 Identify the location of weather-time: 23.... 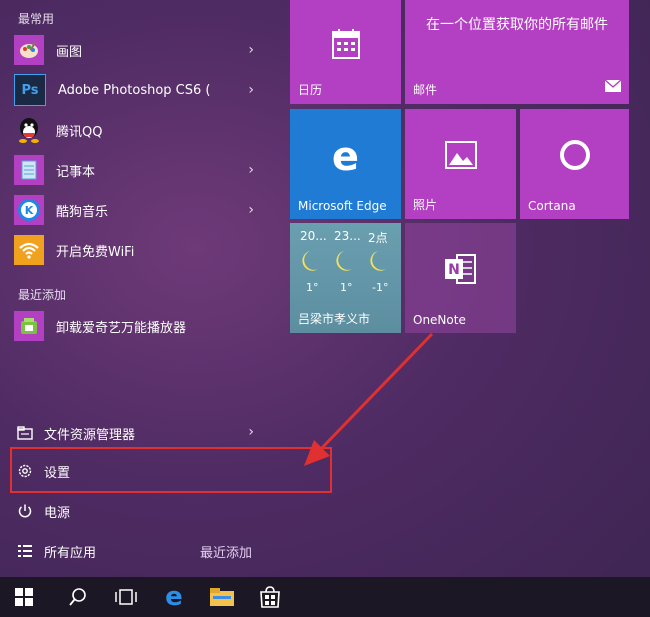
(347, 236).